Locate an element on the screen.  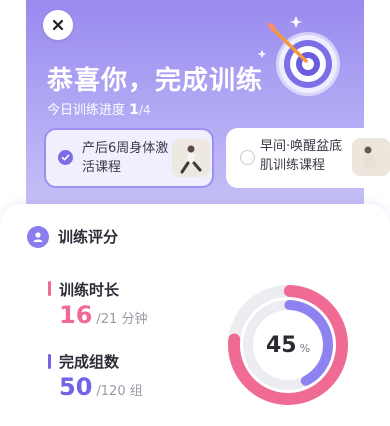
sets-marker is located at coordinates (49, 361).